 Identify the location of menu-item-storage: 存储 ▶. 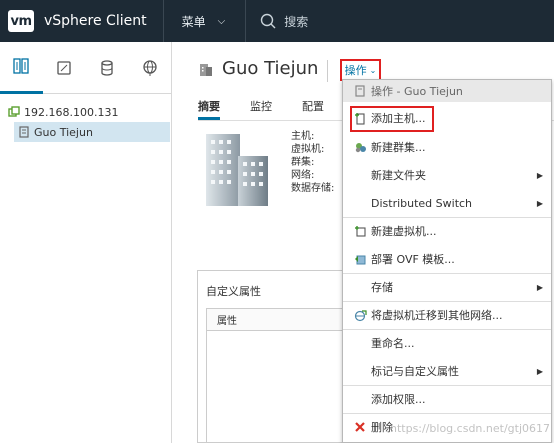
(447, 287).